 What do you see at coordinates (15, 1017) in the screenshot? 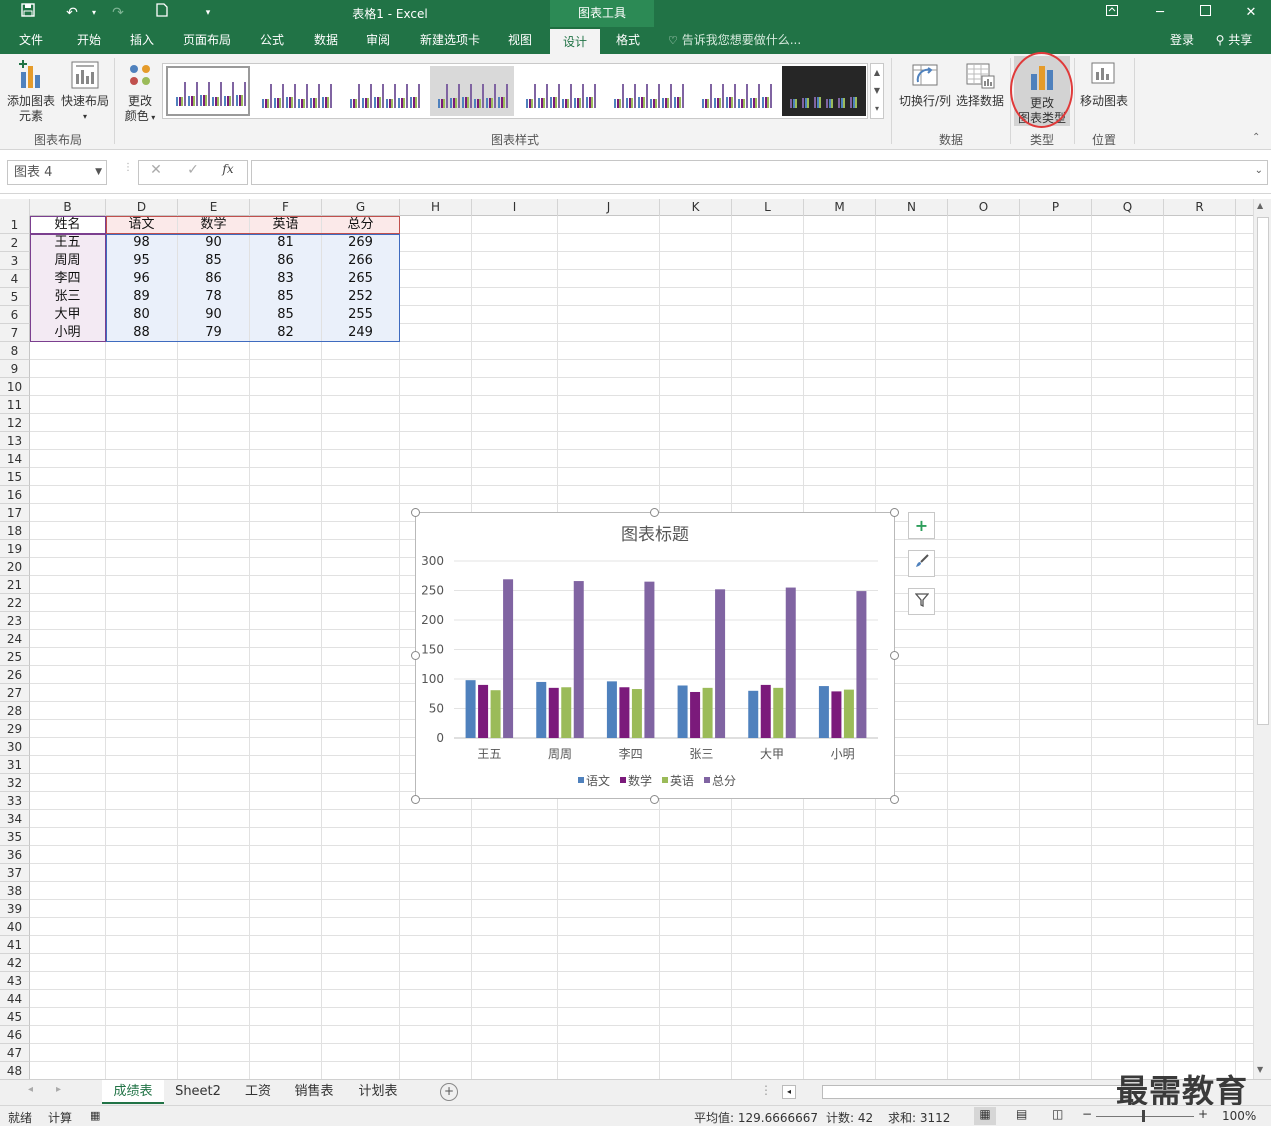
I see `row-header: 45` at bounding box center [15, 1017].